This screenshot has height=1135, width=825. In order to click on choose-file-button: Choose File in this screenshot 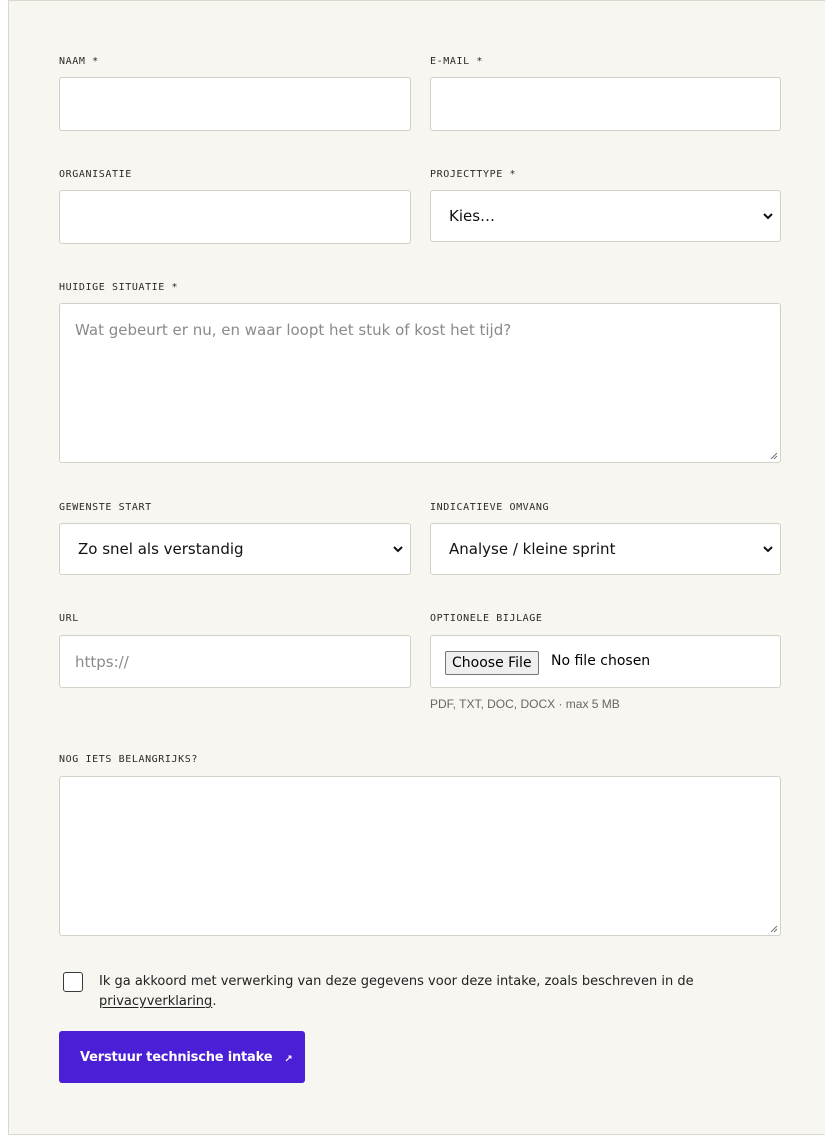, I will do `click(492, 663)`.